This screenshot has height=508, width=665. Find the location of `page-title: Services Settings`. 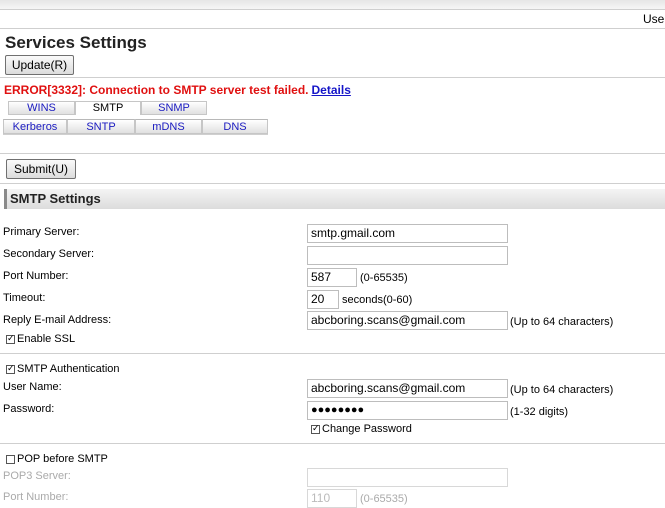

page-title: Services Settings is located at coordinates (76, 42).